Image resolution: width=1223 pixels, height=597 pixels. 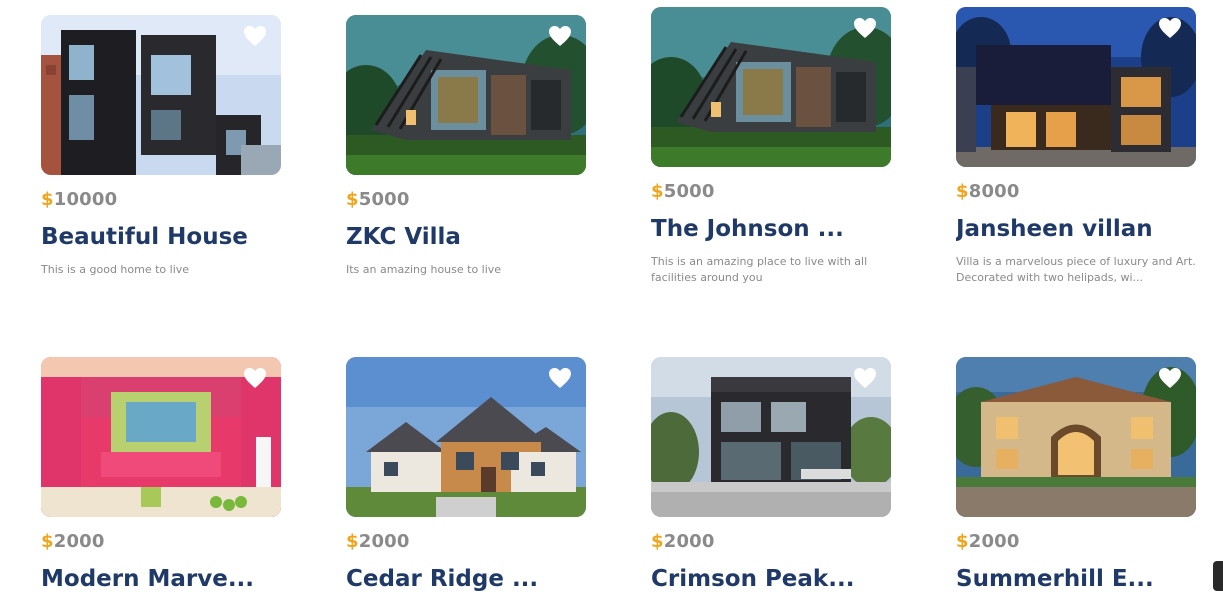 What do you see at coordinates (85, 199) in the screenshot?
I see `price-value: 10000` at bounding box center [85, 199].